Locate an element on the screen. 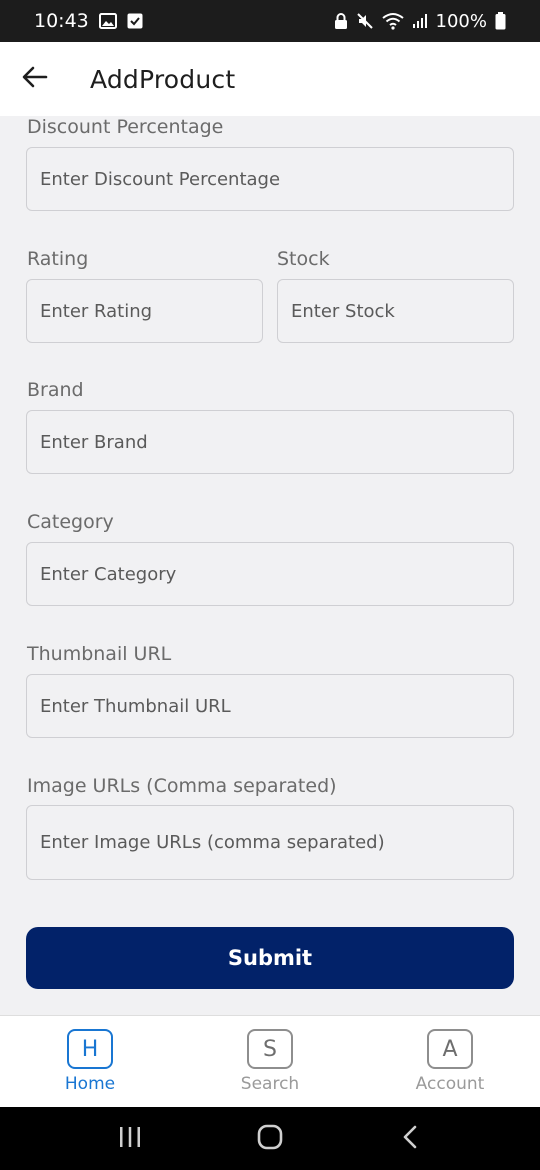  thumbnail-placeholder: Enter Thumbnail URL is located at coordinates (135, 706).